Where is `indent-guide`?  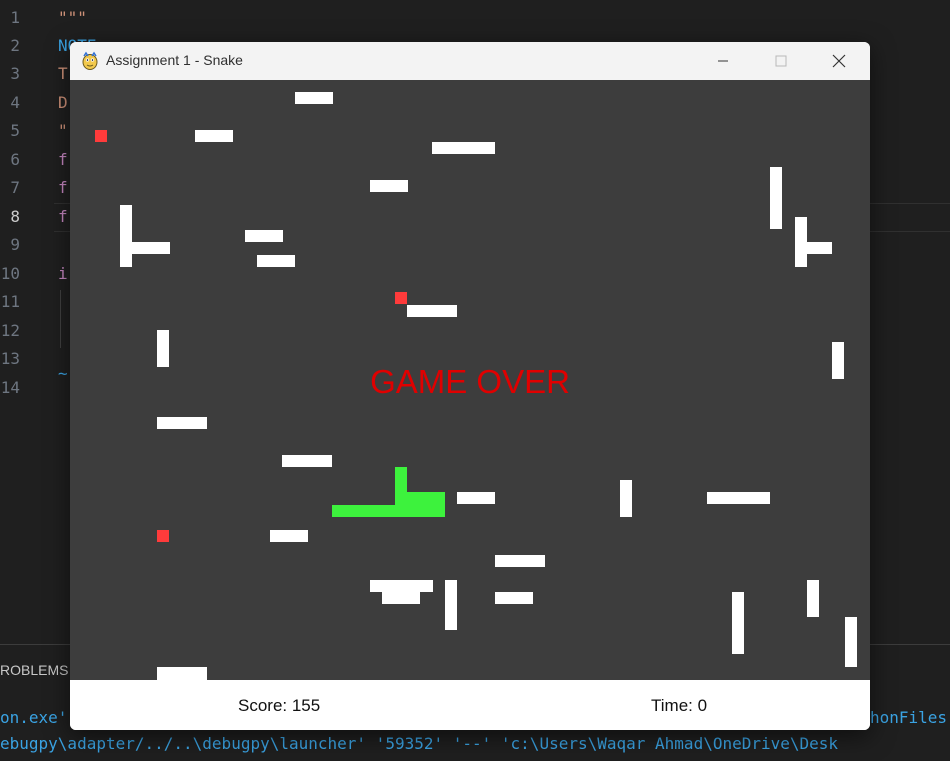 indent-guide is located at coordinates (60, 319).